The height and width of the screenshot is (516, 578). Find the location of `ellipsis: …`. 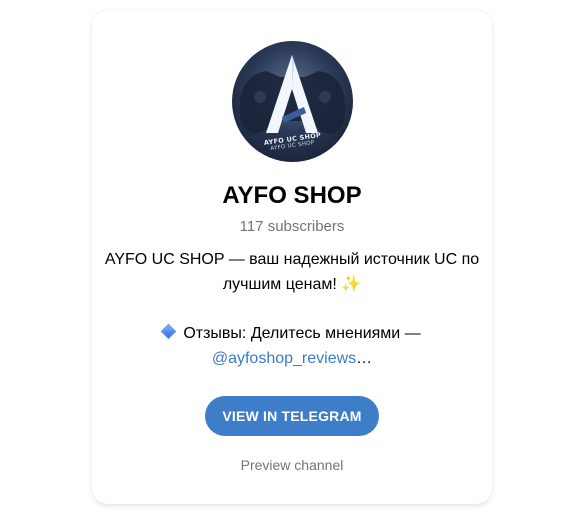

ellipsis: … is located at coordinates (364, 358).